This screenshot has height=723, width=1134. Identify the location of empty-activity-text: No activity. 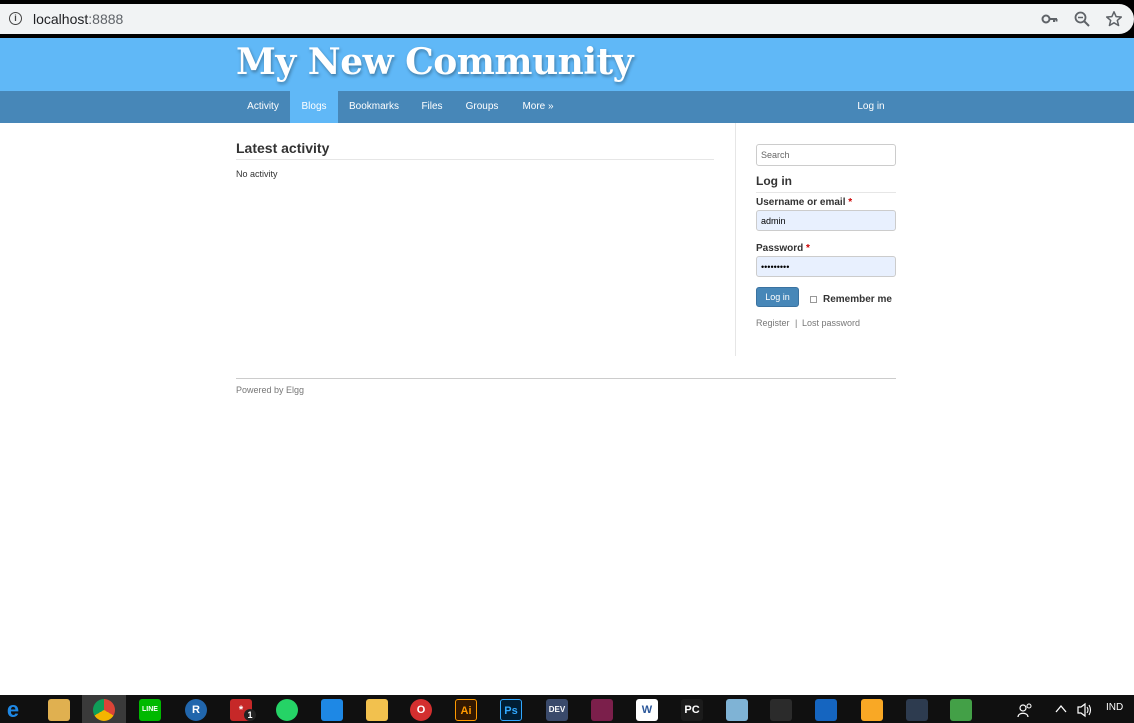
(257, 174).